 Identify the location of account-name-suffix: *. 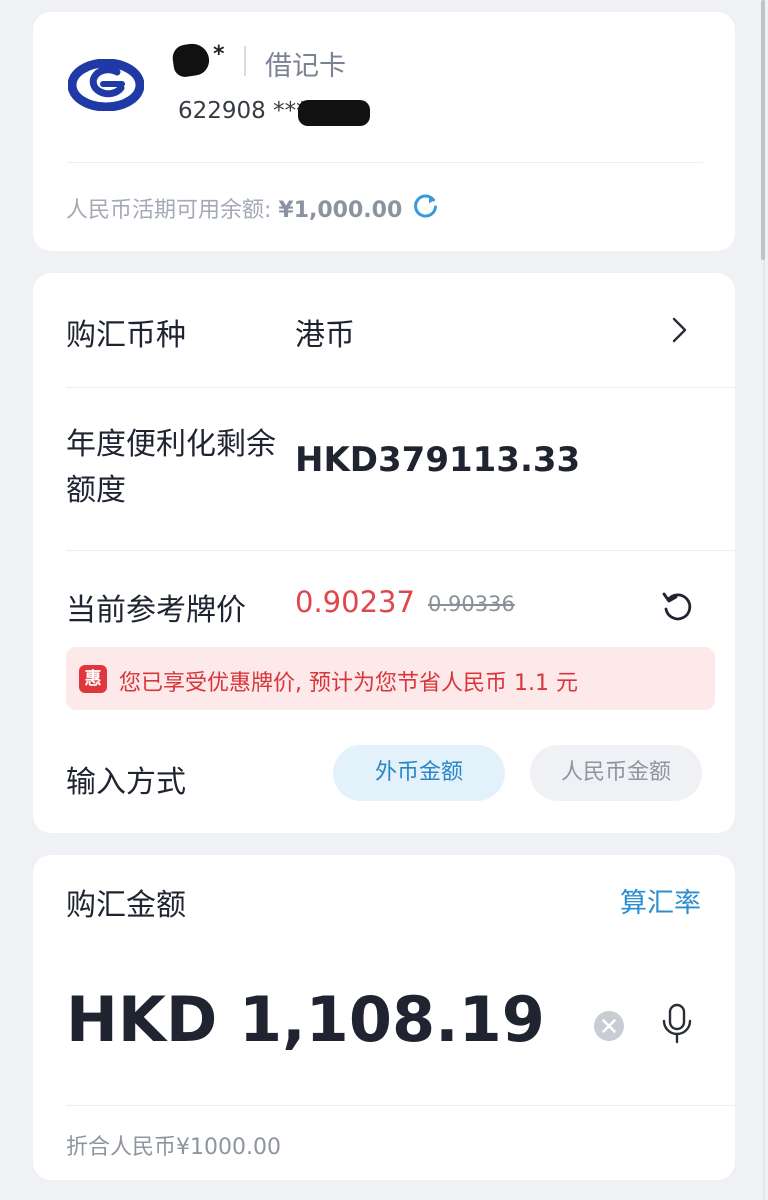
(219, 54).